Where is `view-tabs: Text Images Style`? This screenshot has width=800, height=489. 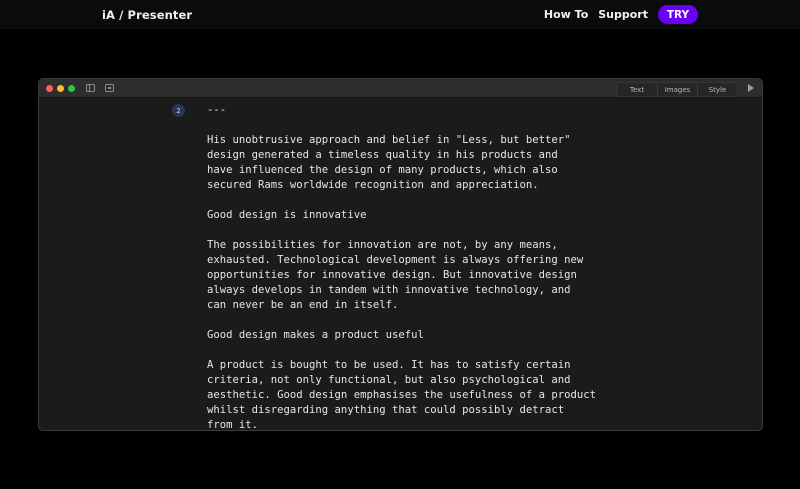 view-tabs: Text Images Style is located at coordinates (677, 89).